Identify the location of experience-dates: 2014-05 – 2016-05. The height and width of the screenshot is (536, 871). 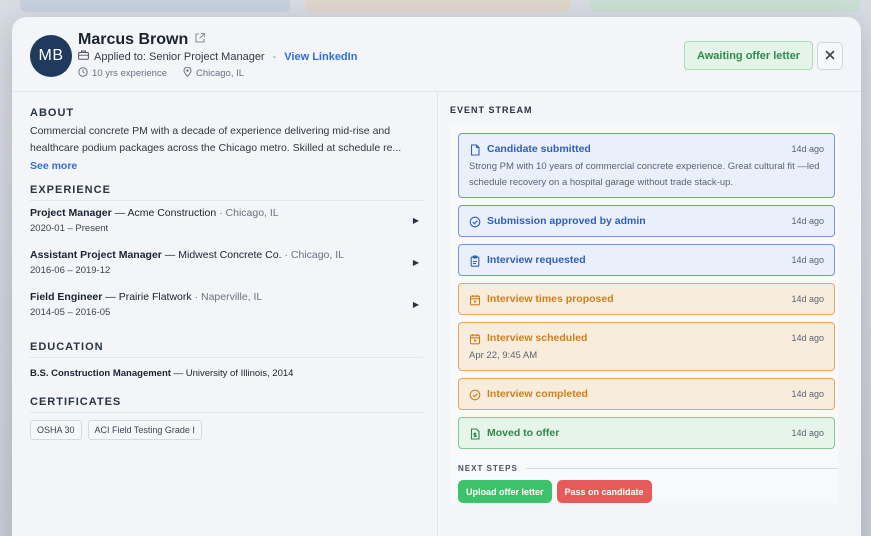
(70, 312).